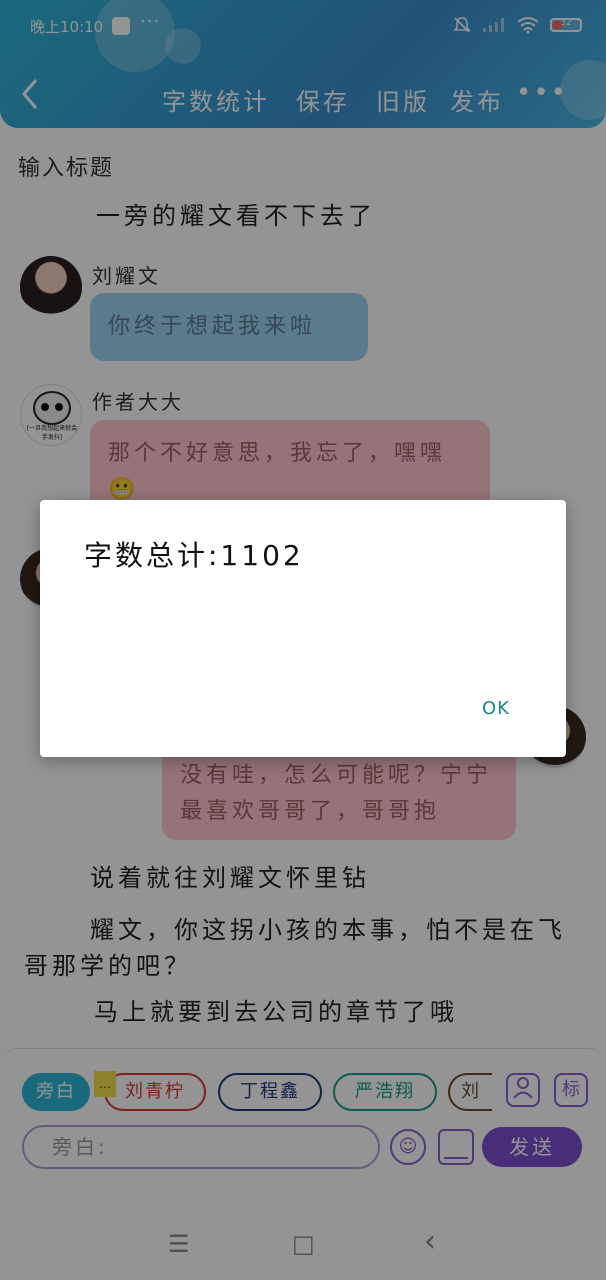 The image size is (606, 1280). Describe the element at coordinates (496, 708) in the screenshot. I see `ok-button: OK` at that location.